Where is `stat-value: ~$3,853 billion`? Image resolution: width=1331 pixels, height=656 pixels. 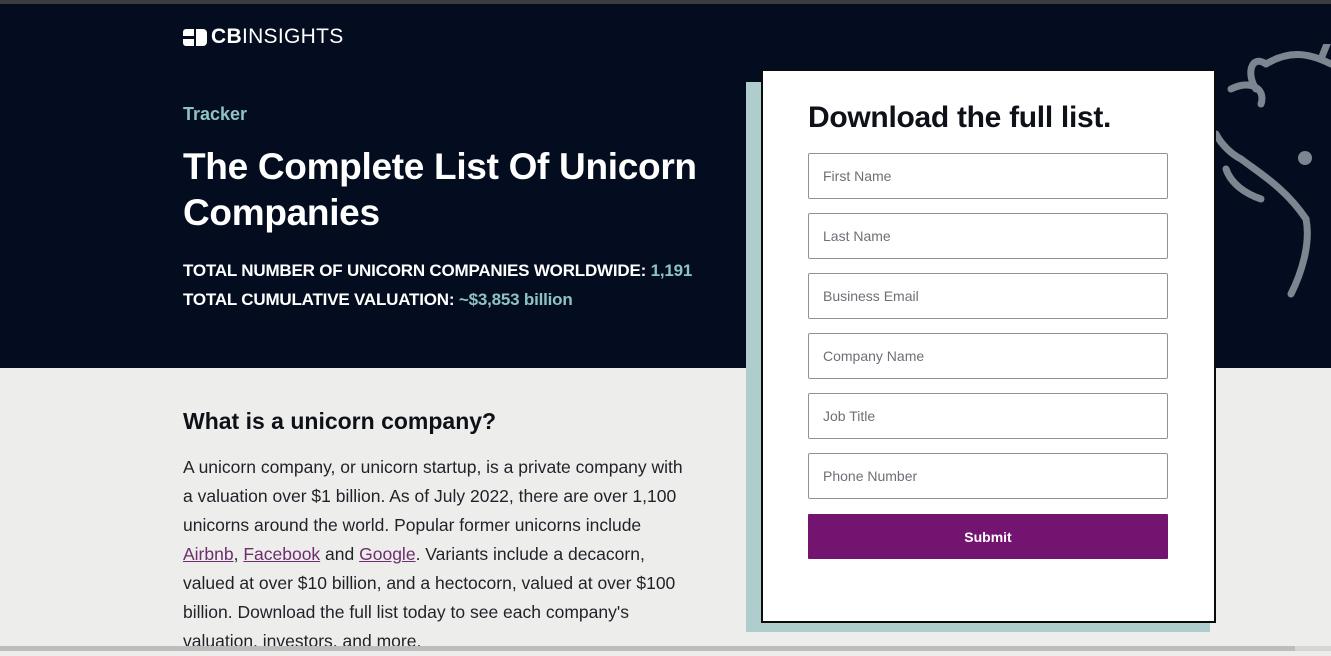 stat-value: ~$3,853 billion is located at coordinates (515, 299).